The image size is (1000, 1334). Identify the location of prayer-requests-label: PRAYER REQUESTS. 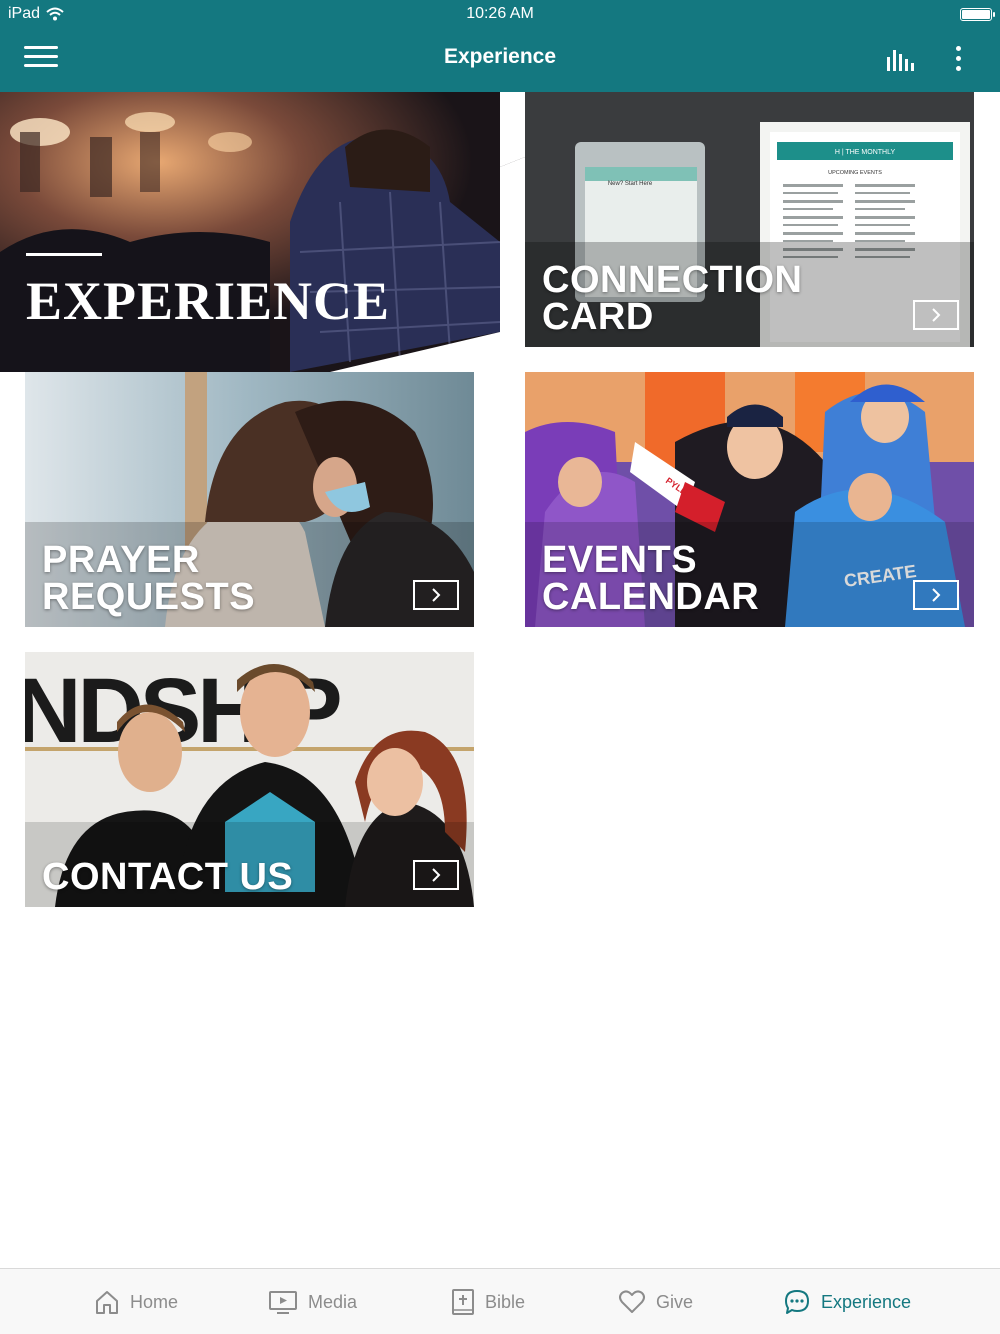
(149, 578).